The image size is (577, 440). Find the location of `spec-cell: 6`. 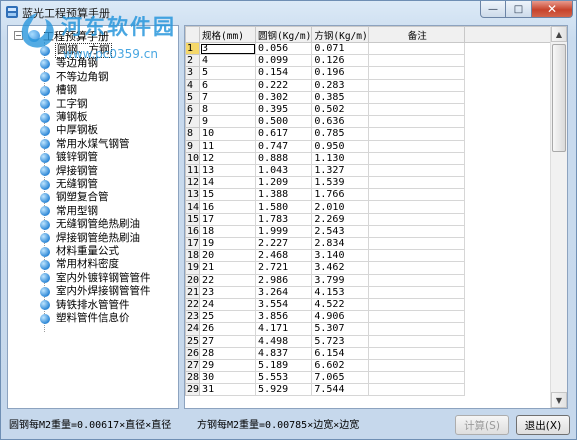

spec-cell: 6 is located at coordinates (228, 85).